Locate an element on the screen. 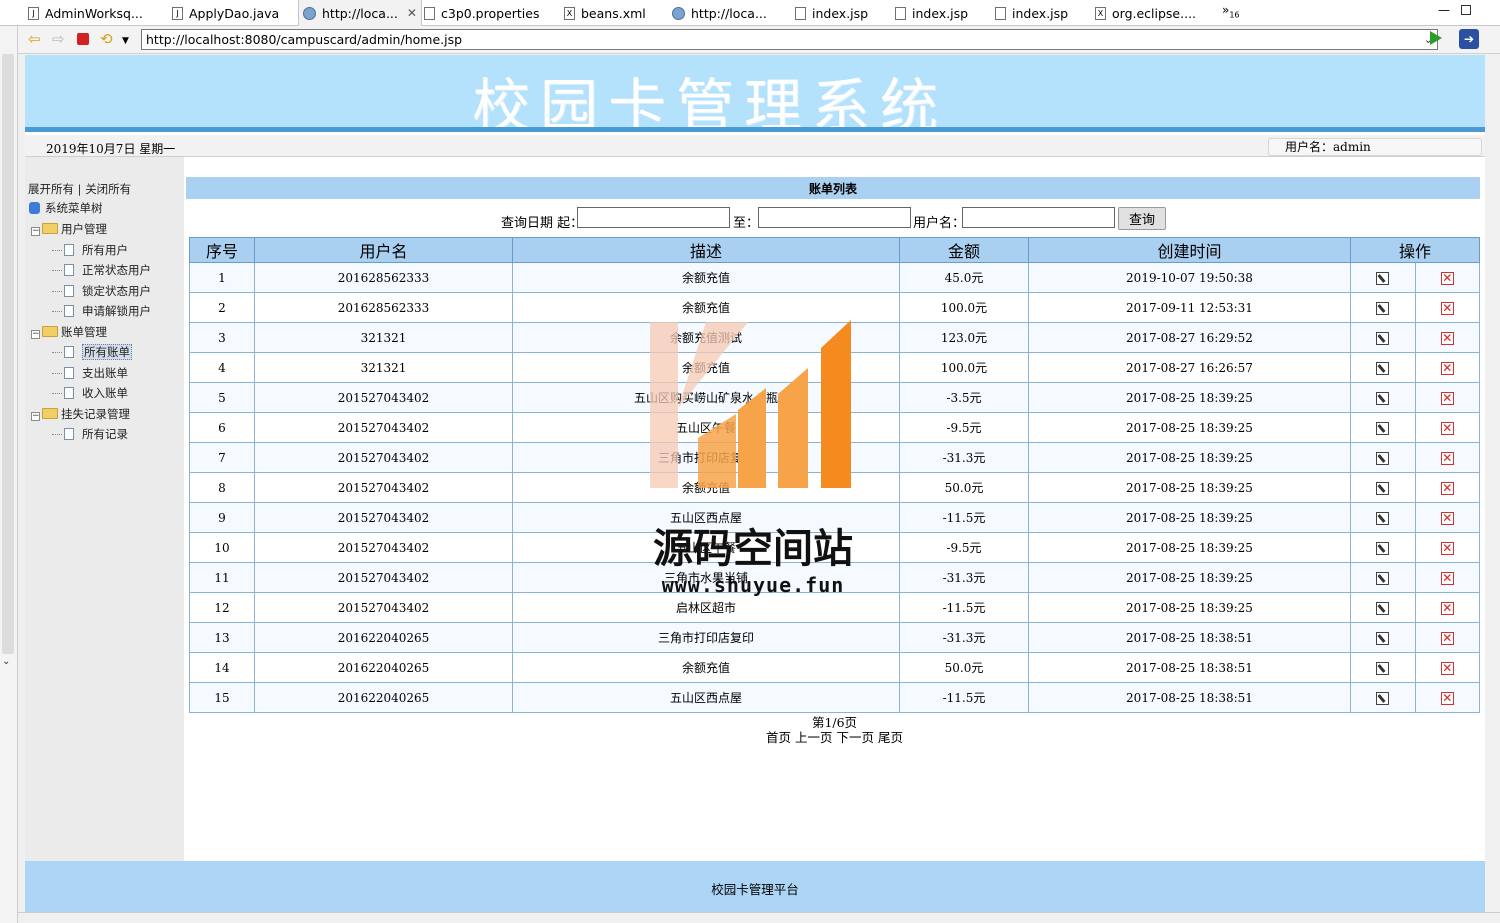  cell-amount: 45.0元 is located at coordinates (964, 277).